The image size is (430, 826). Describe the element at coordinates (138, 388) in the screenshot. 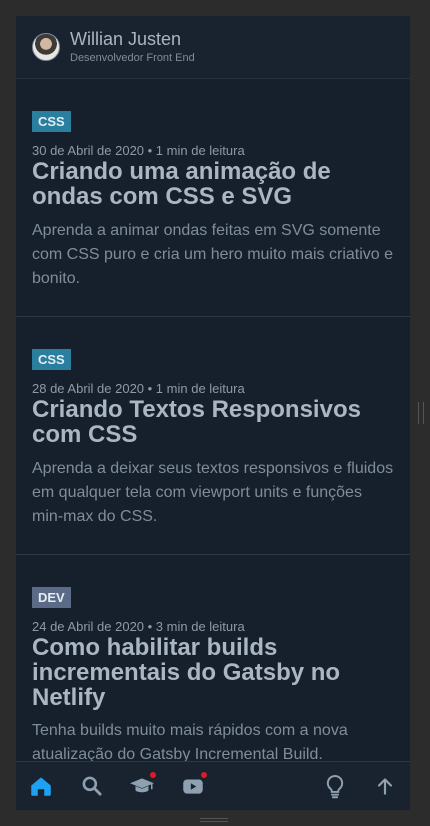

I see `post-date: 28 de Abril de 2020 • 1 min de leitura` at that location.